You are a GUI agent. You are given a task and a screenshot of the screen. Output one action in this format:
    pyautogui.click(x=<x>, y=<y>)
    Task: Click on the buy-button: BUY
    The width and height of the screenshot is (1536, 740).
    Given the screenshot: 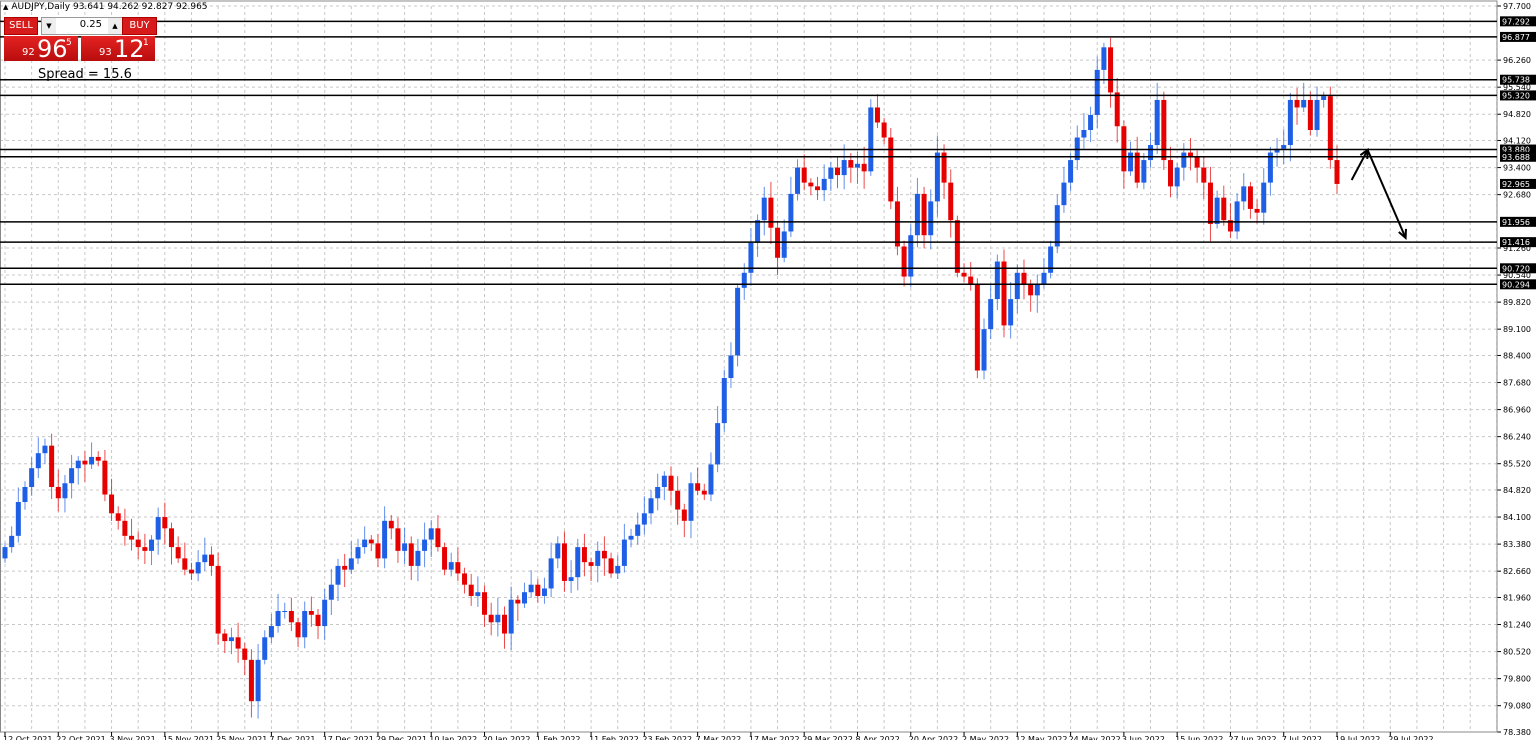 What is the action you would take?
    pyautogui.click(x=139, y=26)
    